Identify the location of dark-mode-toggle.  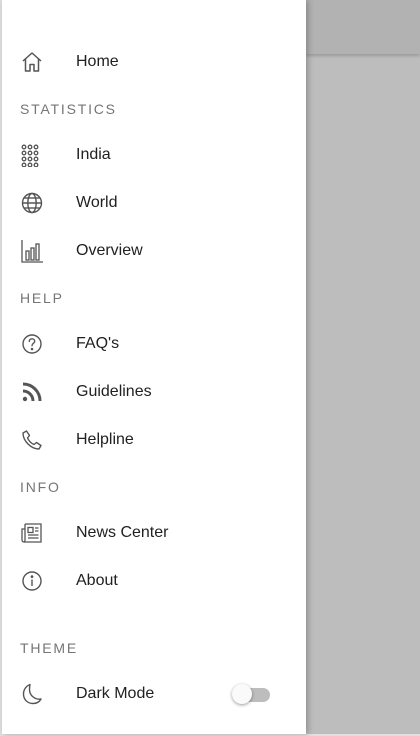
(252, 694).